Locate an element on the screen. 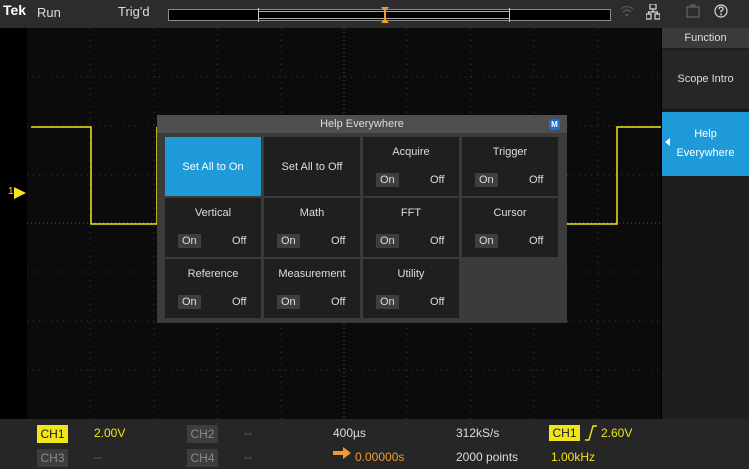 Image resolution: width=749 pixels, height=469 pixels. math-off-option: Off is located at coordinates (338, 241).